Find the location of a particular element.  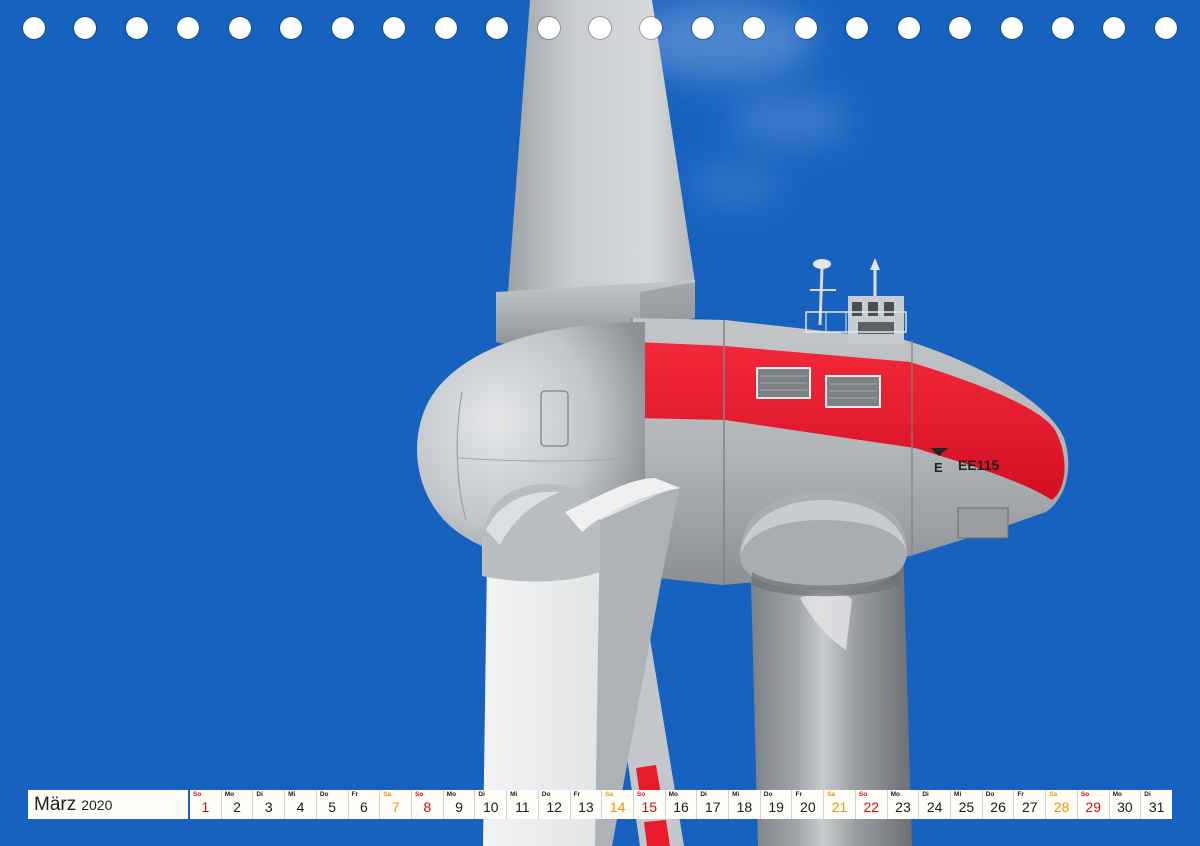

day-cell-20: Fr 20 is located at coordinates (808, 804).